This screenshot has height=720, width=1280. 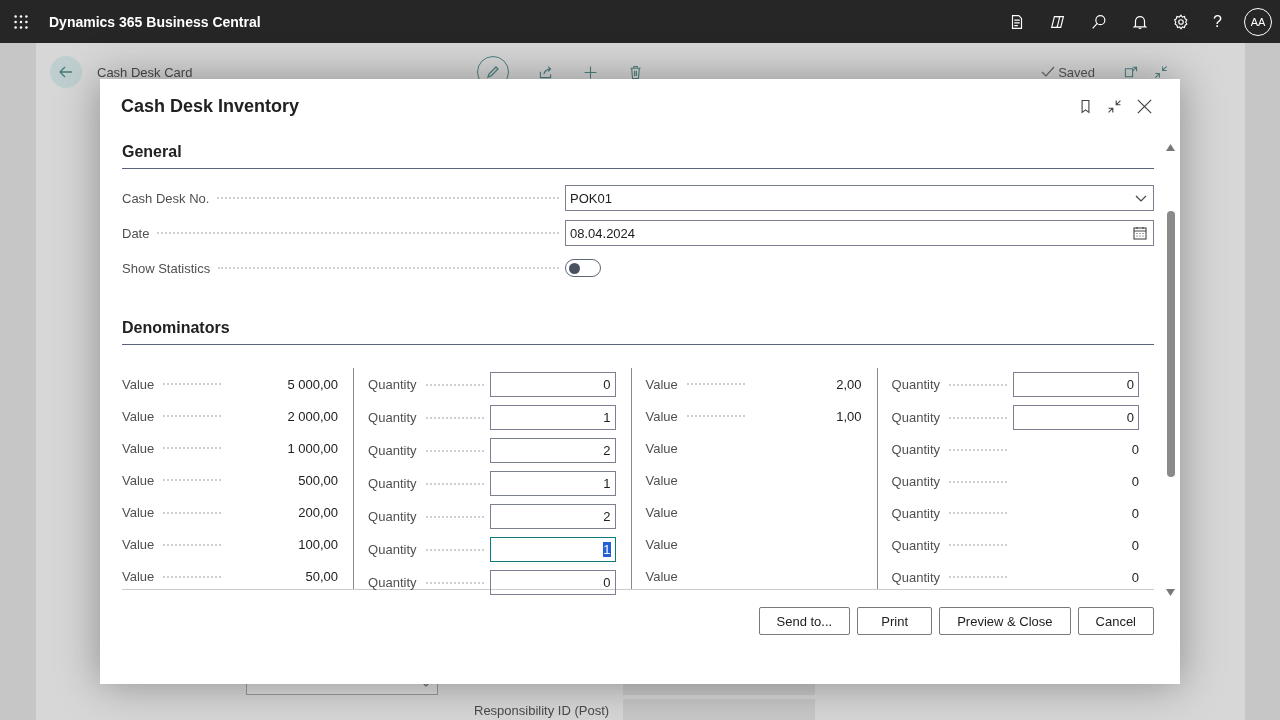 What do you see at coordinates (313, 416) in the screenshot?
I see `amount-text: 2 000,00` at bounding box center [313, 416].